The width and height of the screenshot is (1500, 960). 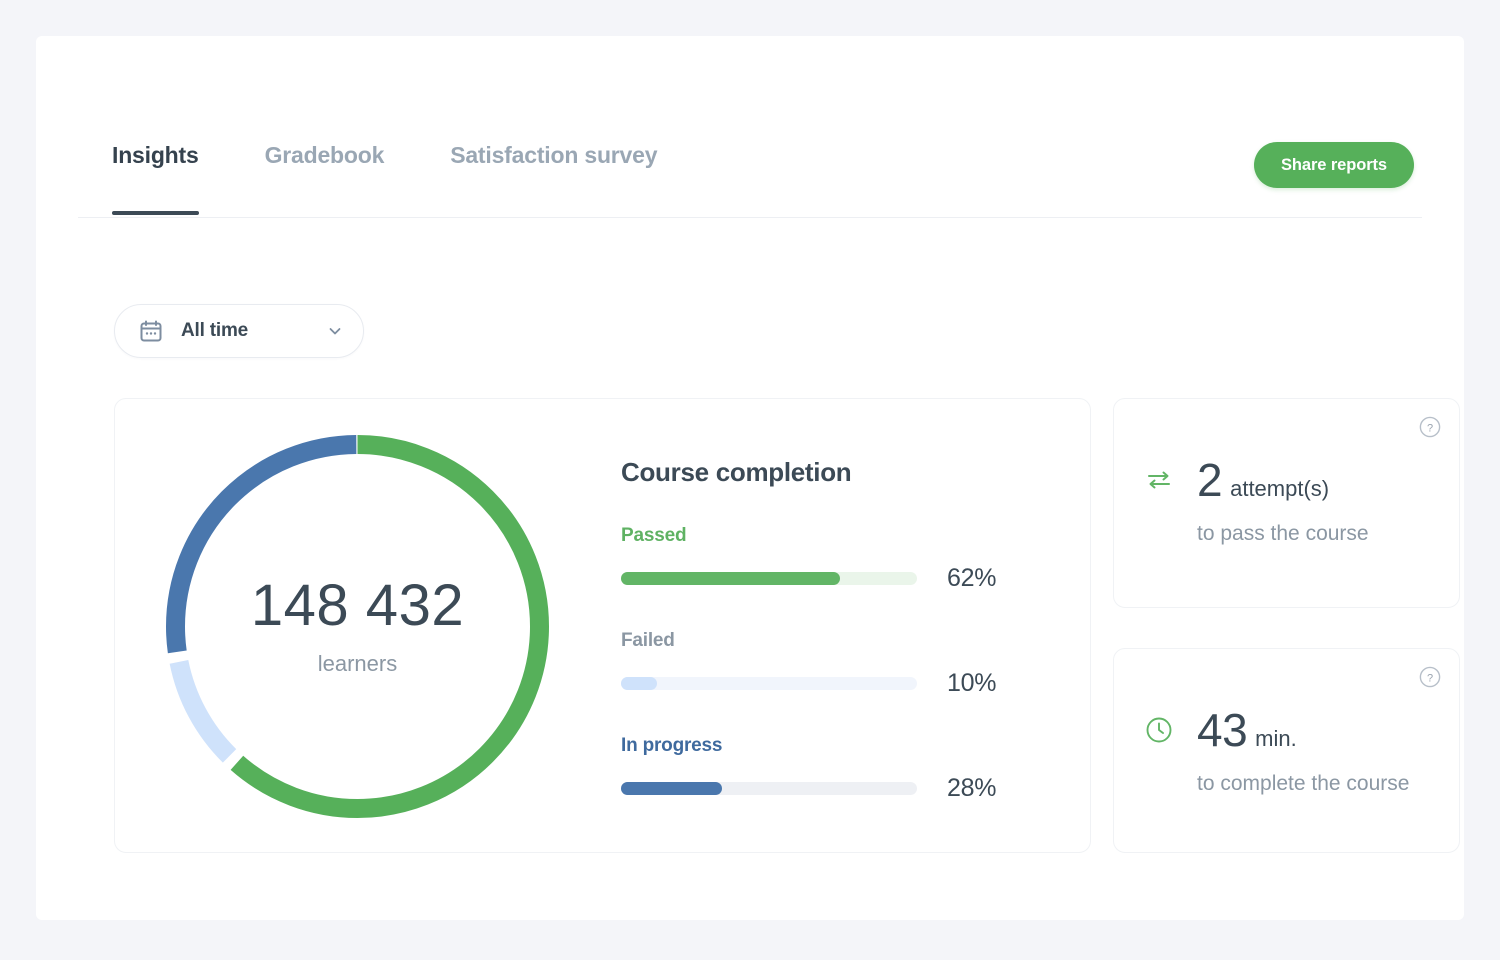 I want to click on metric-in-progress: In progress 28%, so click(x=831, y=769).